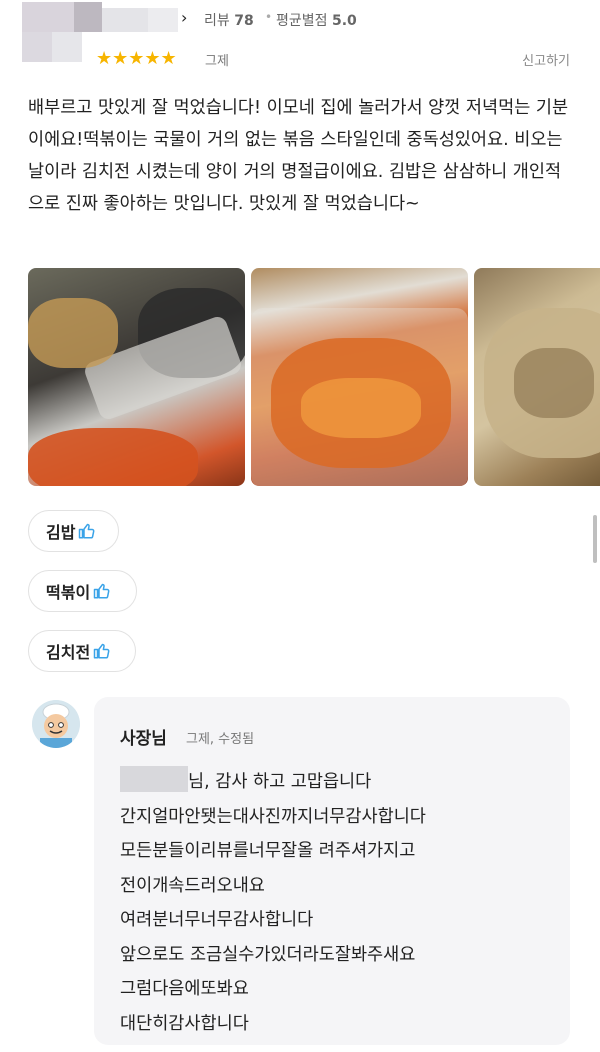  I want to click on menu-tag: 김밥, so click(73, 531).